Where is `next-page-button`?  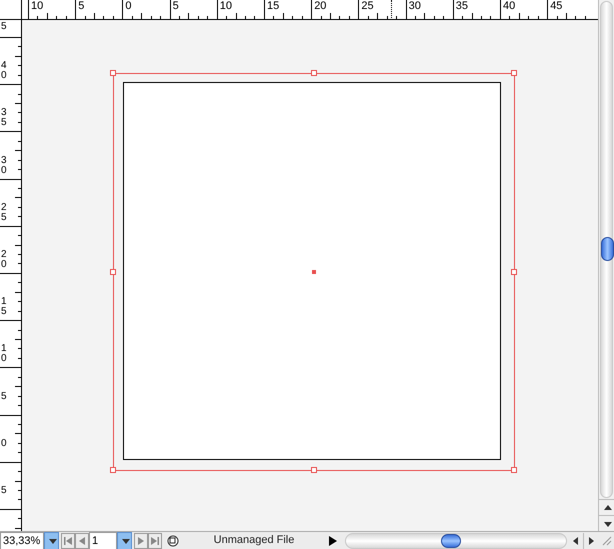
next-page-button is located at coordinates (141, 540).